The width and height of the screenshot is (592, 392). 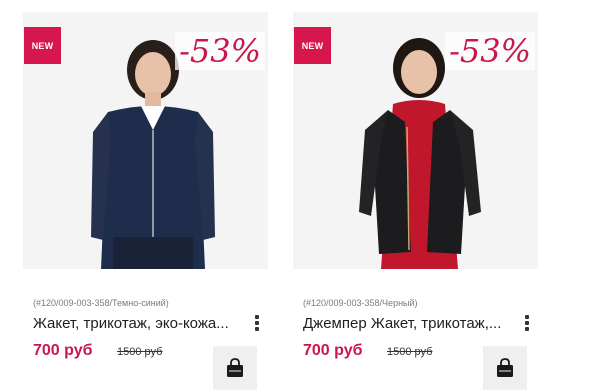 What do you see at coordinates (360, 303) in the screenshot?
I see `product-sku: (#120/009-003-358/Черный)` at bounding box center [360, 303].